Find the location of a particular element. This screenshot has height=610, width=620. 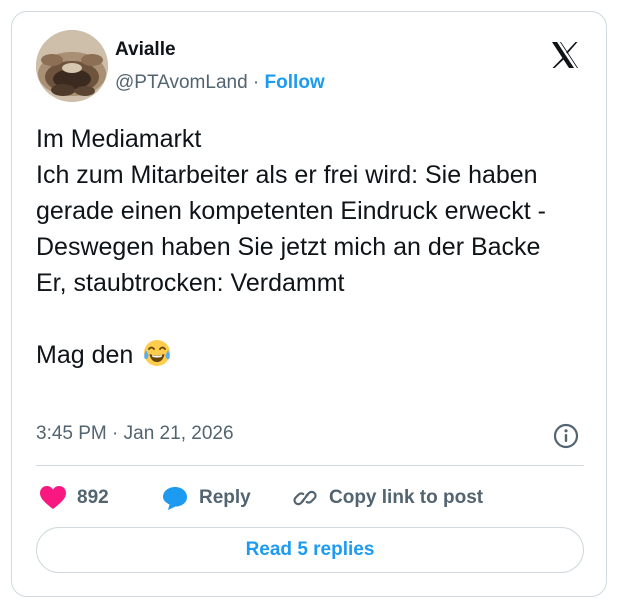

reply-label: Reply is located at coordinates (225, 497).